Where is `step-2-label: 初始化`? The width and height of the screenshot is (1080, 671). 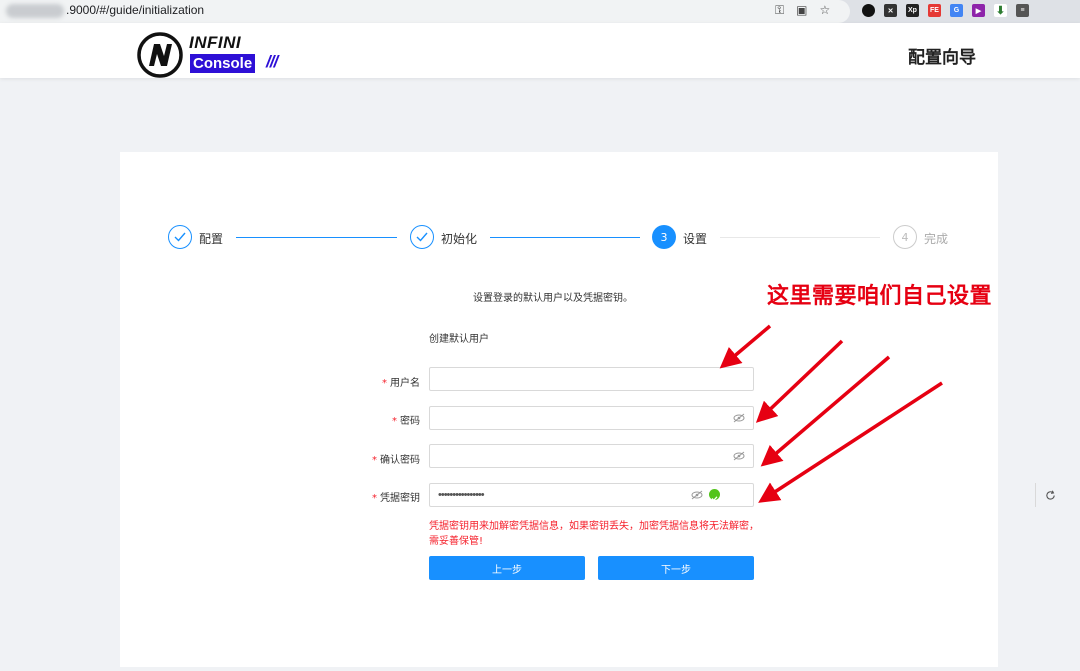
step-2-label: 初始化 is located at coordinates (459, 239).